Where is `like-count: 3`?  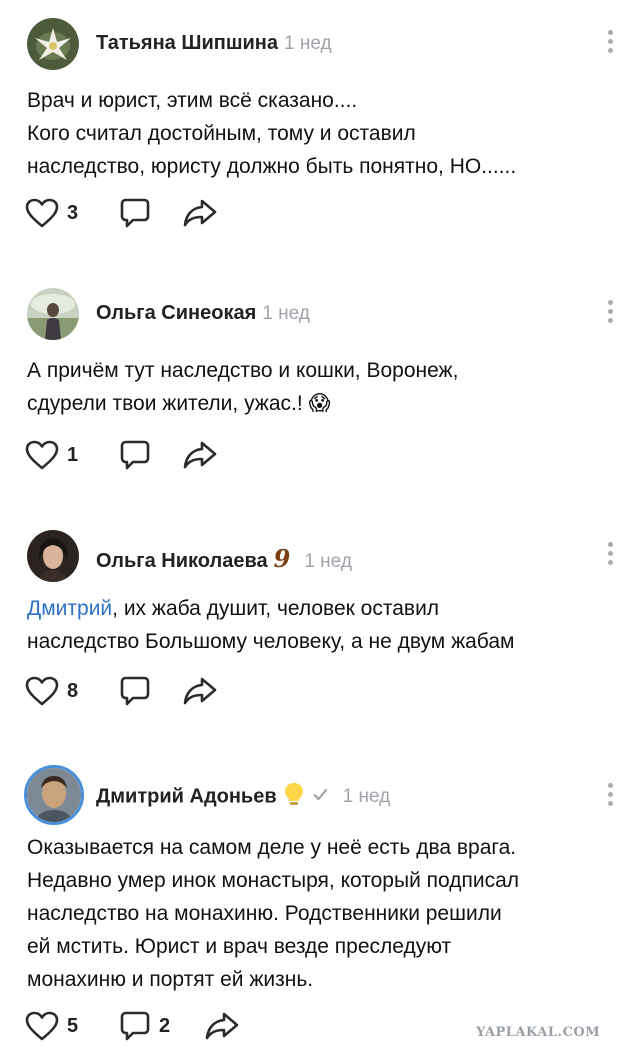 like-count: 3 is located at coordinates (73, 212).